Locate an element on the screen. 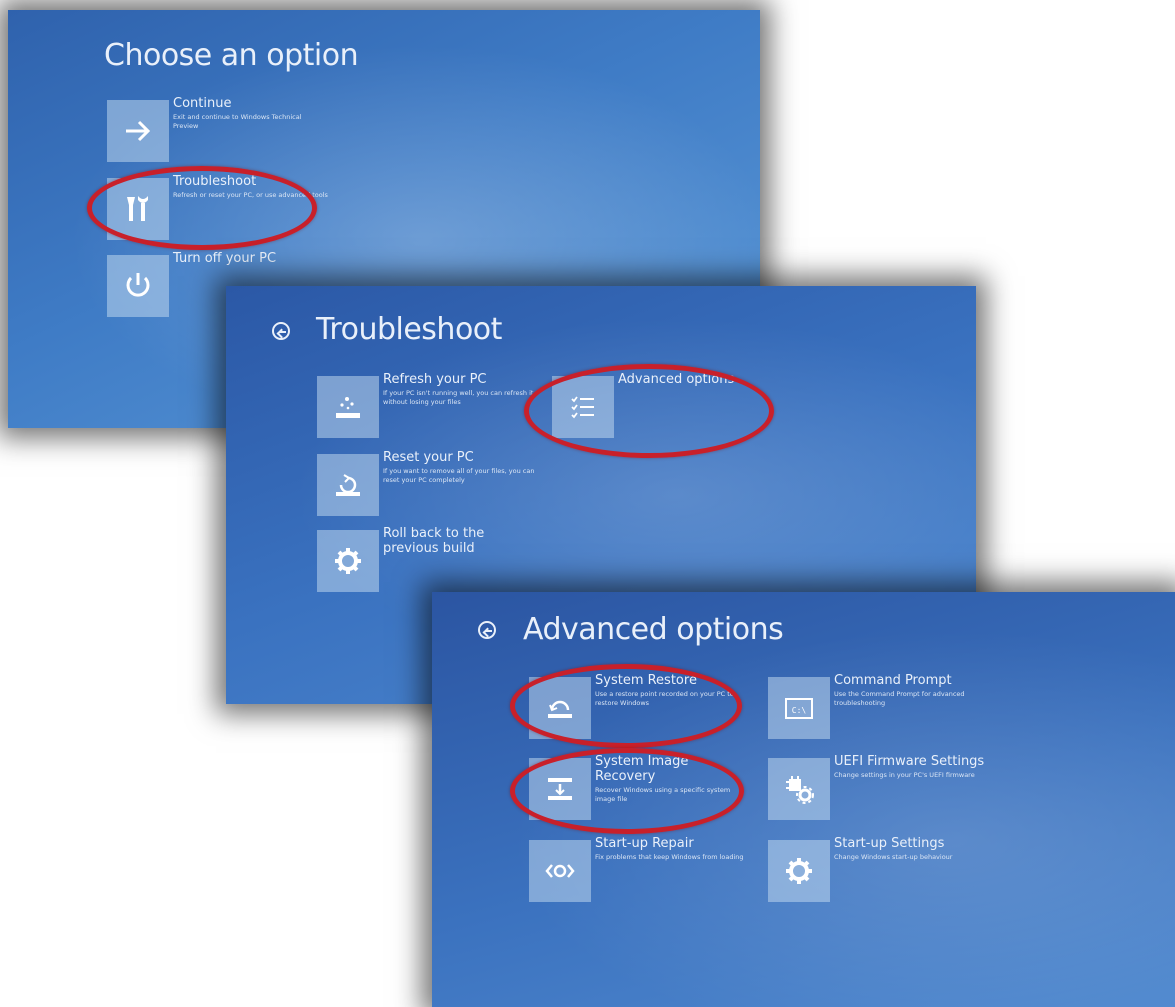 The height and width of the screenshot is (1007, 1175). option-title: Turn off your PC is located at coordinates (225, 258).